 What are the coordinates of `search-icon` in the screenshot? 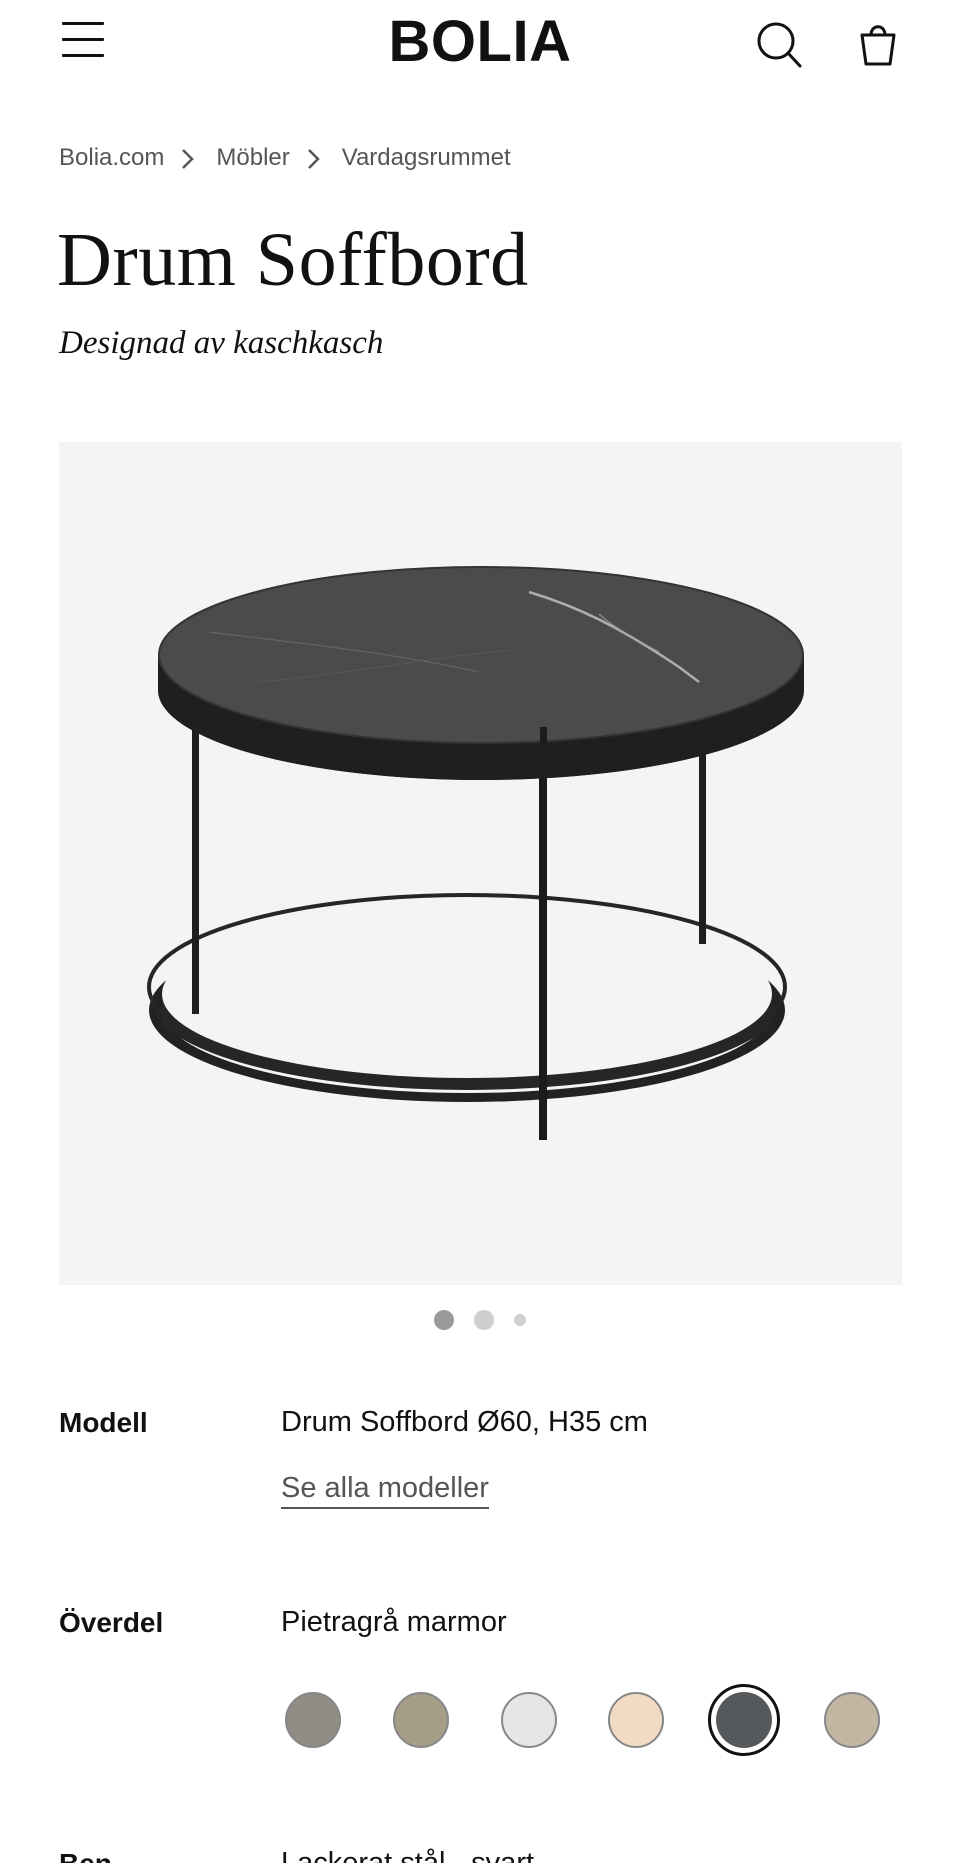 It's located at (780, 44).